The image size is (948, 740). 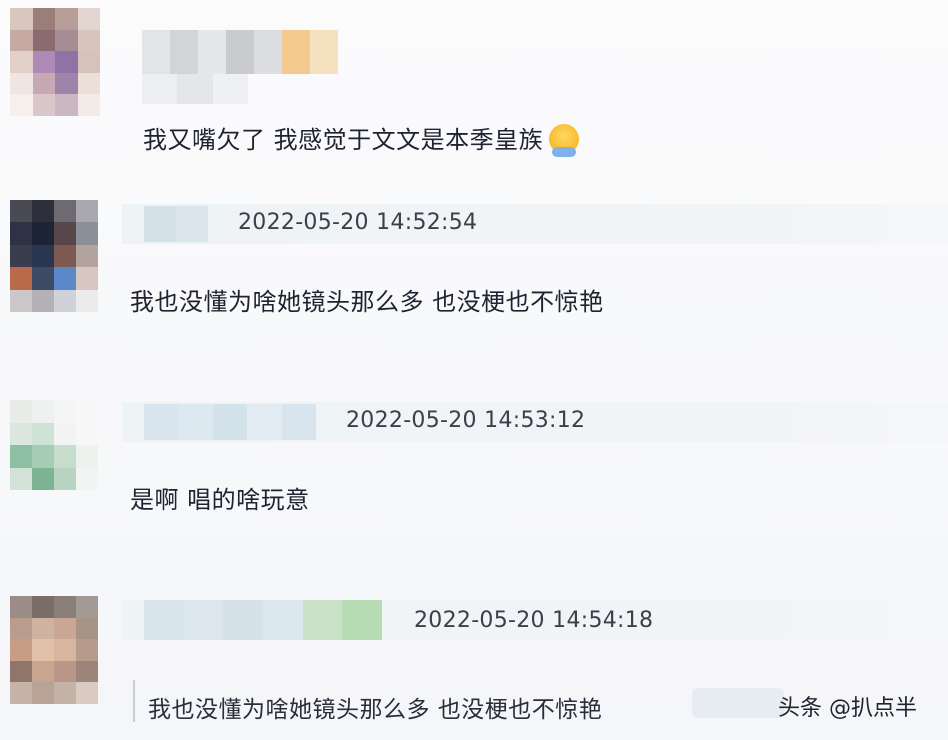 What do you see at coordinates (367, 302) in the screenshot?
I see `comment-text: 我也没懂为啥她镜头那么多 也没梗也不惊艳` at bounding box center [367, 302].